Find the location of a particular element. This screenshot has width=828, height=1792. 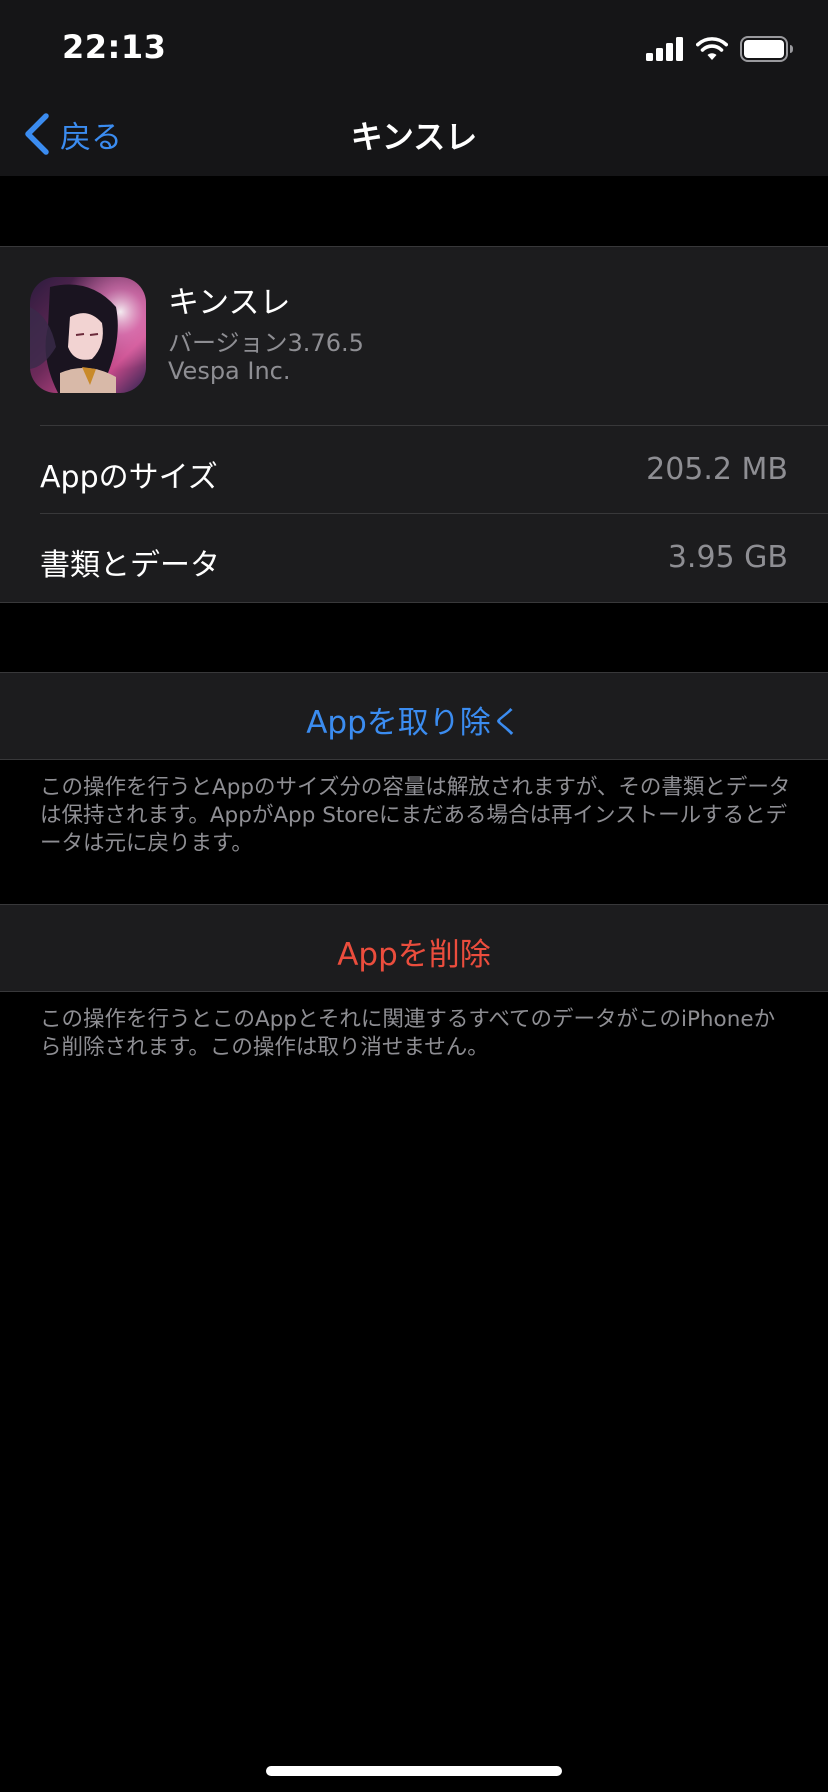

navigation-bar: 戻る キンスレ is located at coordinates (414, 138).